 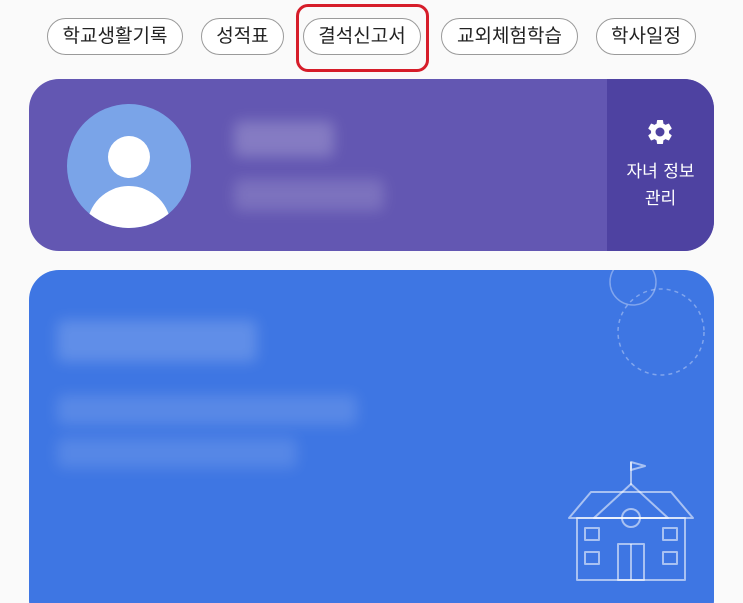 I want to click on chip-school-record: 학교생활기록, so click(x=115, y=36).